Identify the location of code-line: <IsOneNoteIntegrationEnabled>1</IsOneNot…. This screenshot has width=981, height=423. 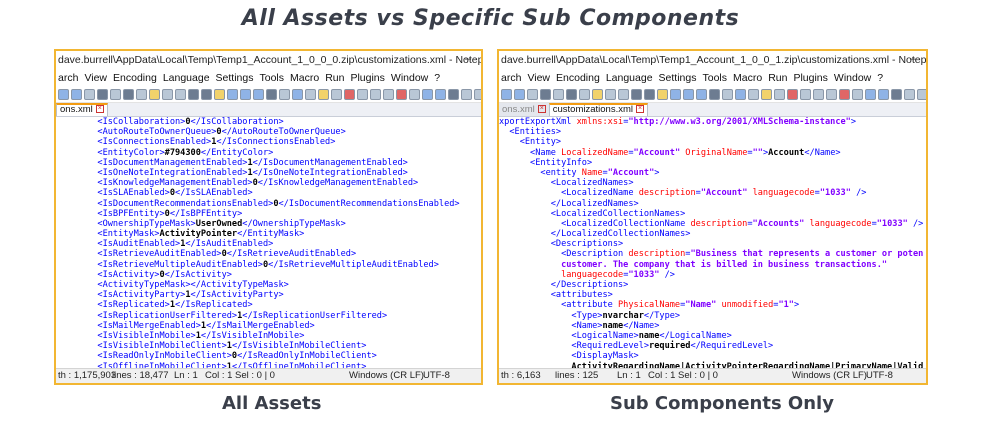
(268, 173).